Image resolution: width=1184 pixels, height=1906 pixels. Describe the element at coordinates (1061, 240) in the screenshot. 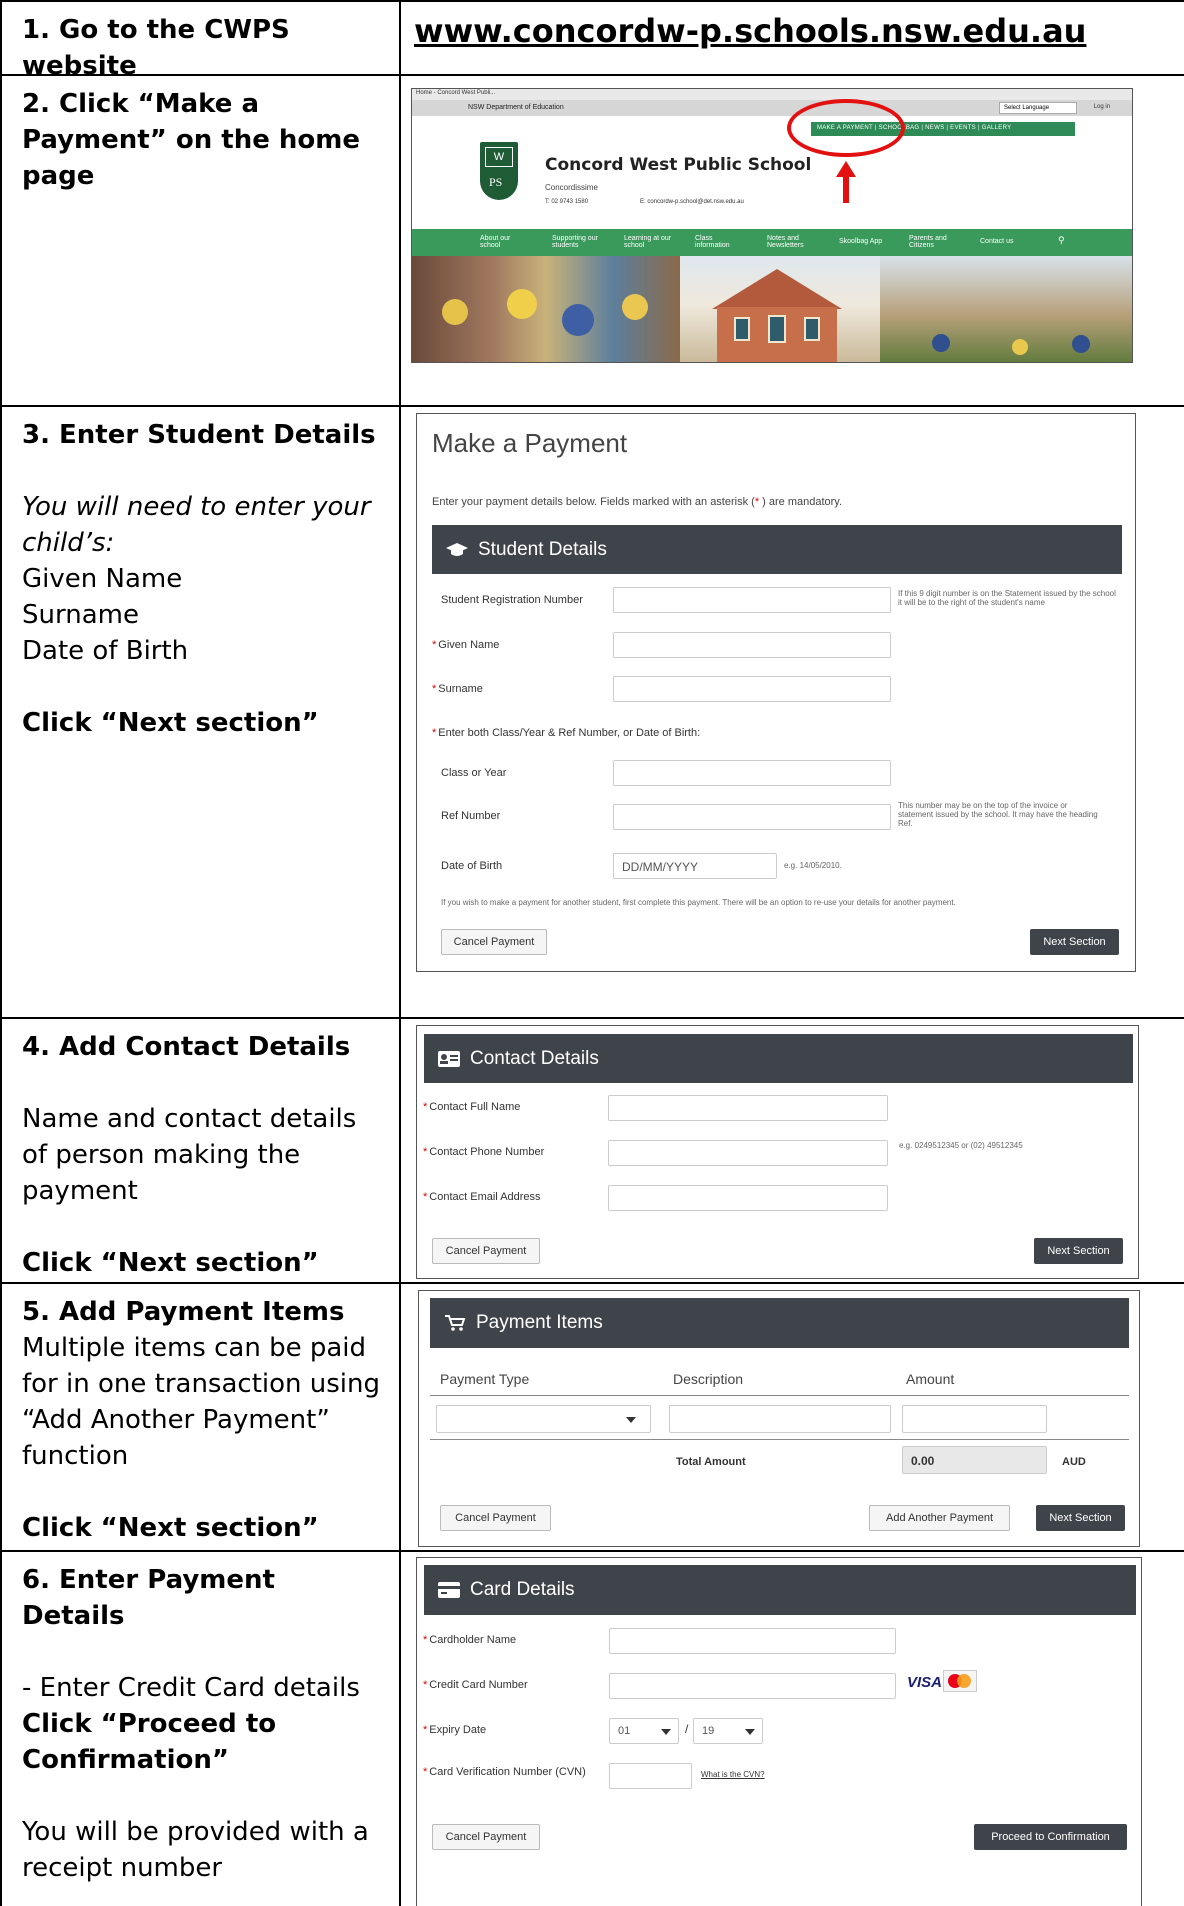

I see `search-icon: ⚲` at that location.